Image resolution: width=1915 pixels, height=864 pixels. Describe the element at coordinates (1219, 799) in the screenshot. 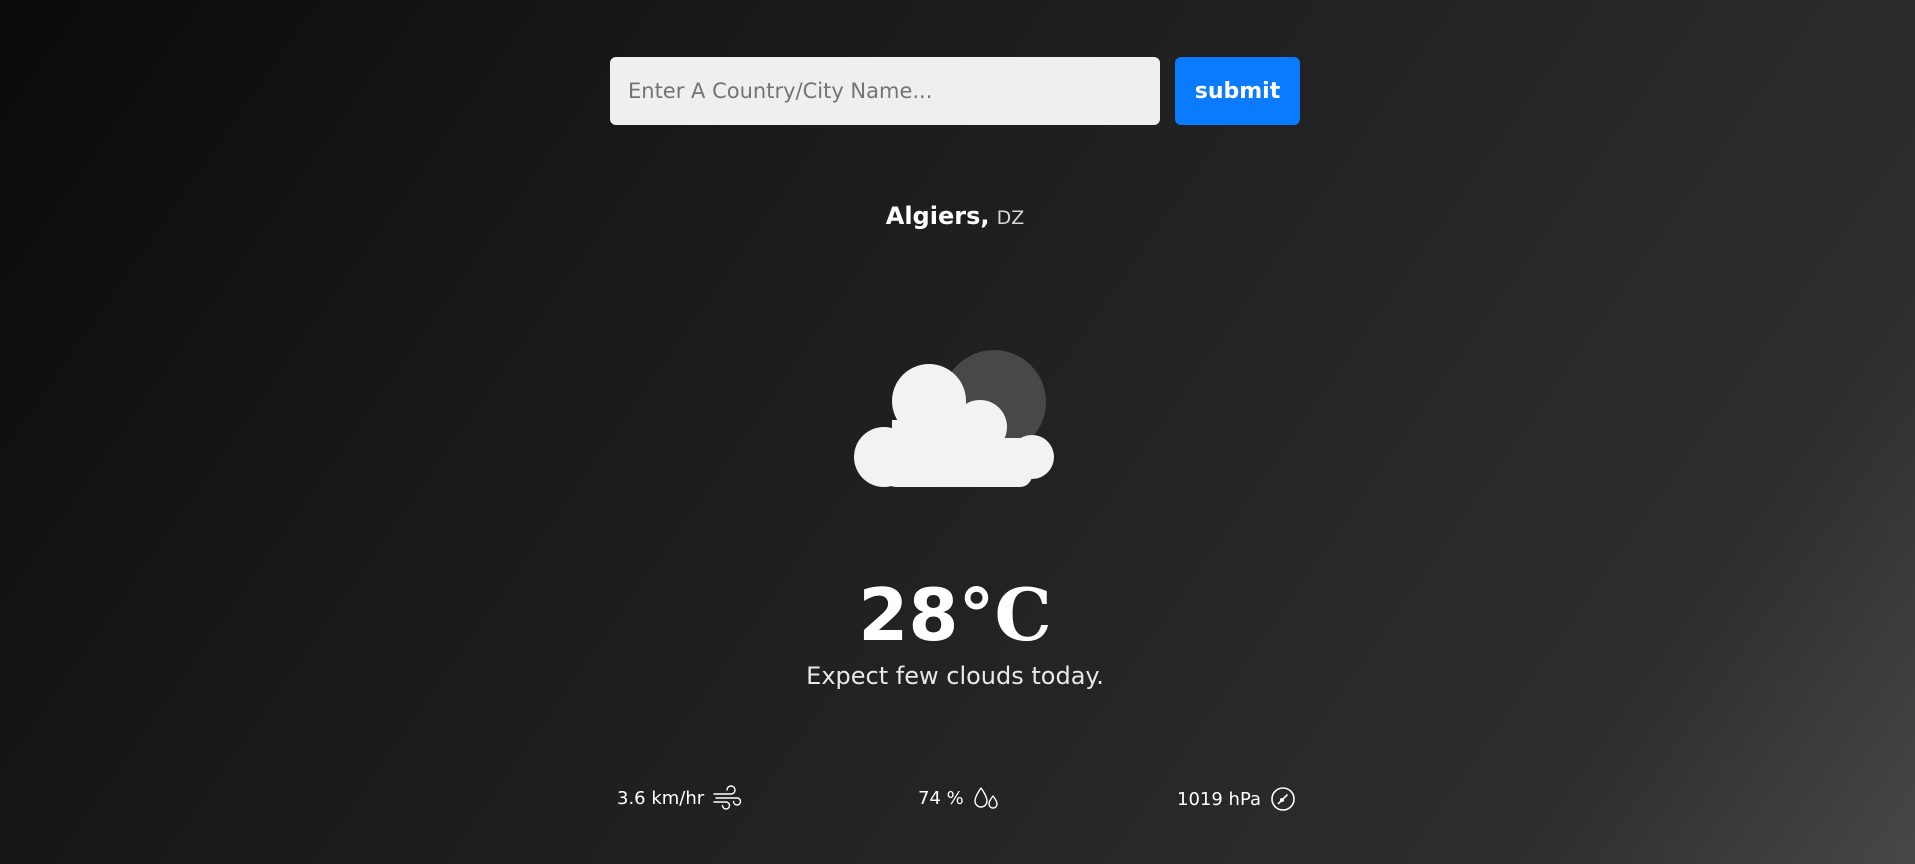

I see `pressure-value: 1019 hPa` at that location.